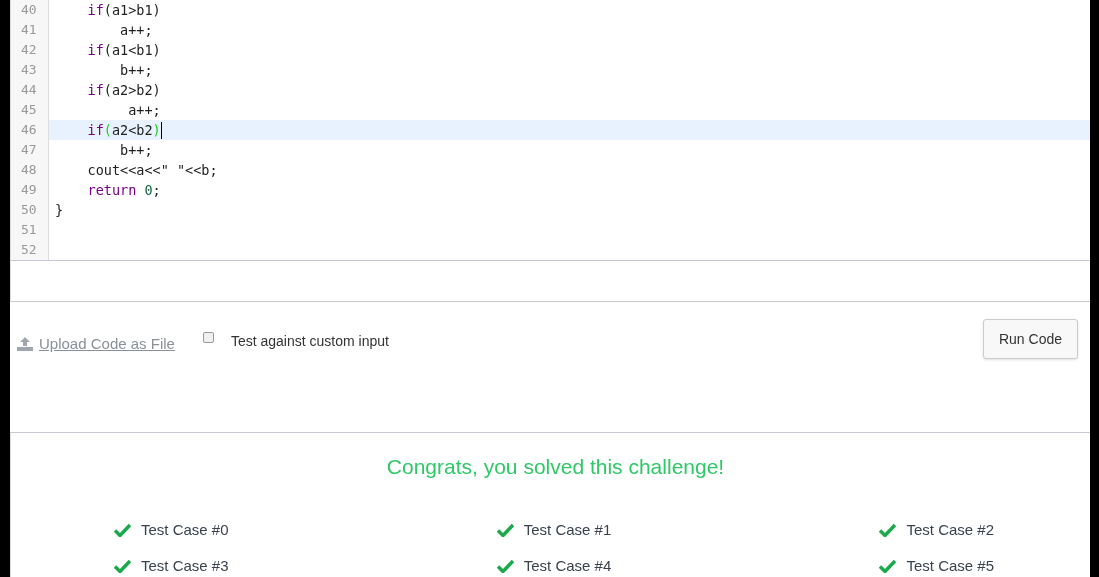 This screenshot has width=1099, height=577. What do you see at coordinates (123, 190) in the screenshot?
I see `code-line: return 0;` at bounding box center [123, 190].